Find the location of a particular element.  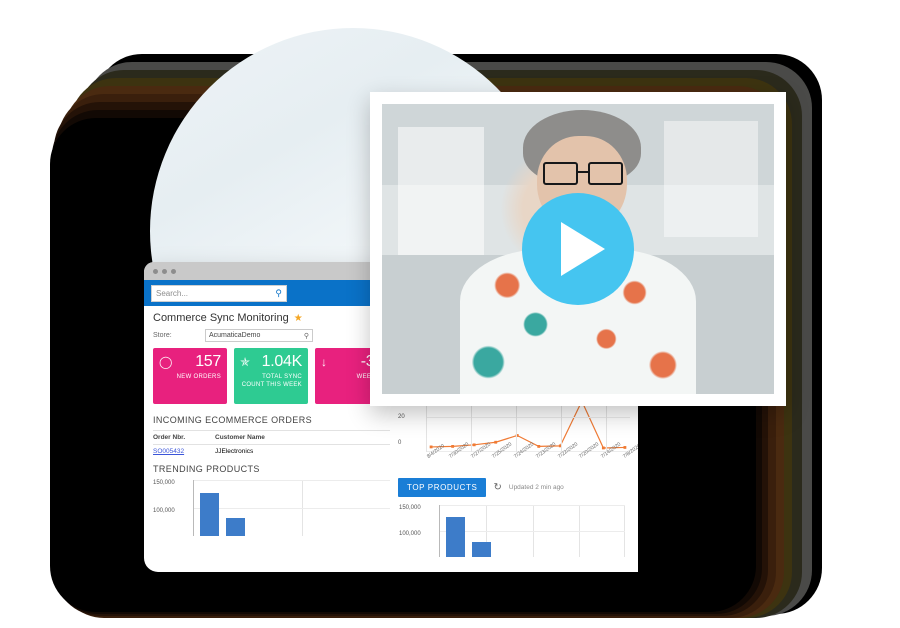

orders-title: INCOMING ECOMMERCE ORDERS is located at coordinates (233, 419).